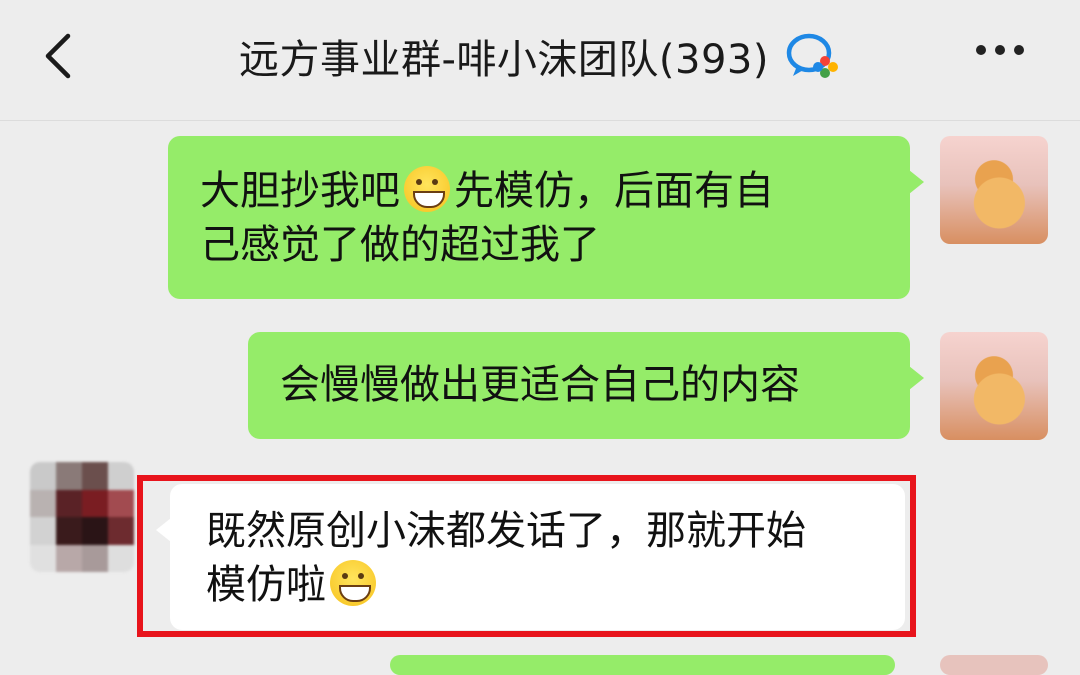  I want to click on message-text-line: 己感觉了做的超过我了, so click(400, 245).